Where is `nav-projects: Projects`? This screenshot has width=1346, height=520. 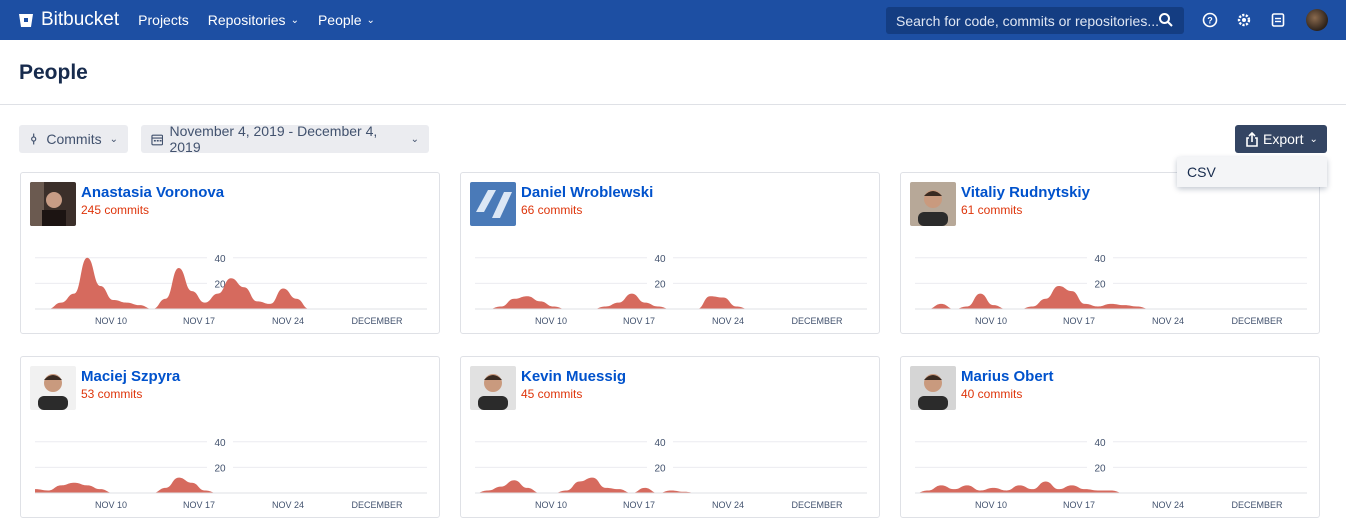 nav-projects: Projects is located at coordinates (163, 20).